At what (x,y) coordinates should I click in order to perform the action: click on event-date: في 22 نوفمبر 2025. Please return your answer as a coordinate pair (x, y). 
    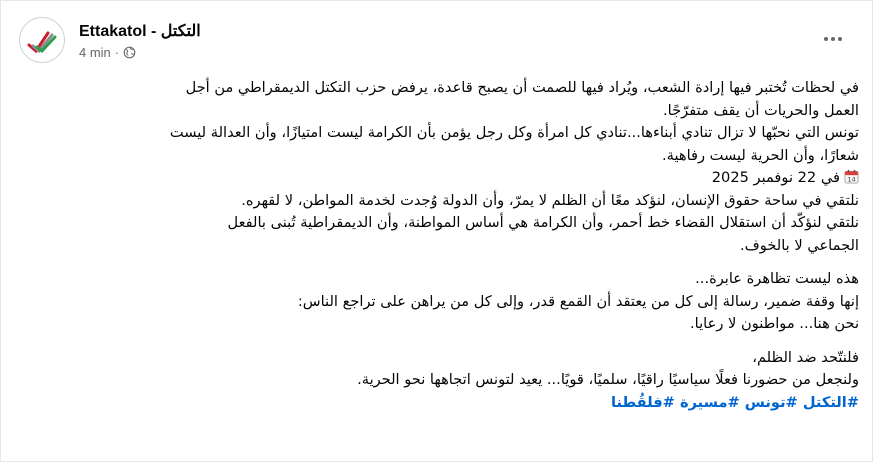
    Looking at the image, I should click on (775, 177).